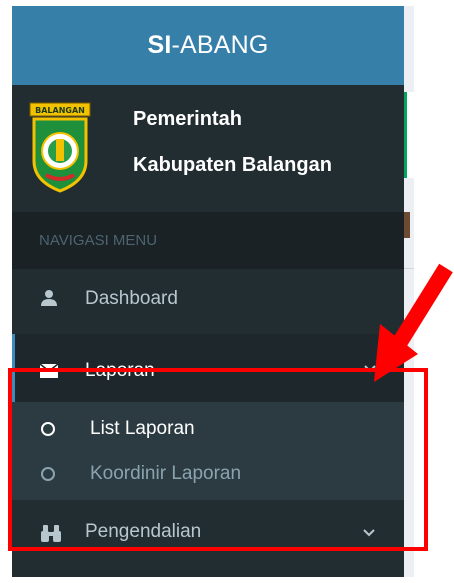  Describe the element at coordinates (220, 45) in the screenshot. I see `brand-rest: -ABANG` at that location.